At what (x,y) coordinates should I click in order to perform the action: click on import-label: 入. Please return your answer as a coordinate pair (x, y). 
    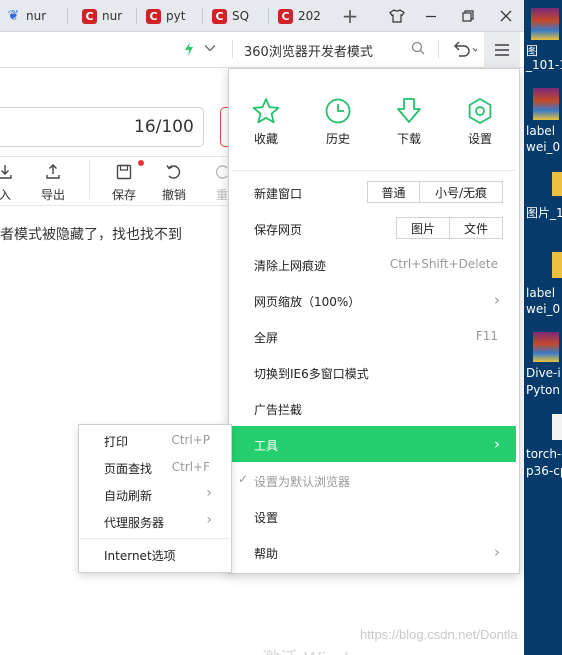
    Looking at the image, I should click on (5, 195).